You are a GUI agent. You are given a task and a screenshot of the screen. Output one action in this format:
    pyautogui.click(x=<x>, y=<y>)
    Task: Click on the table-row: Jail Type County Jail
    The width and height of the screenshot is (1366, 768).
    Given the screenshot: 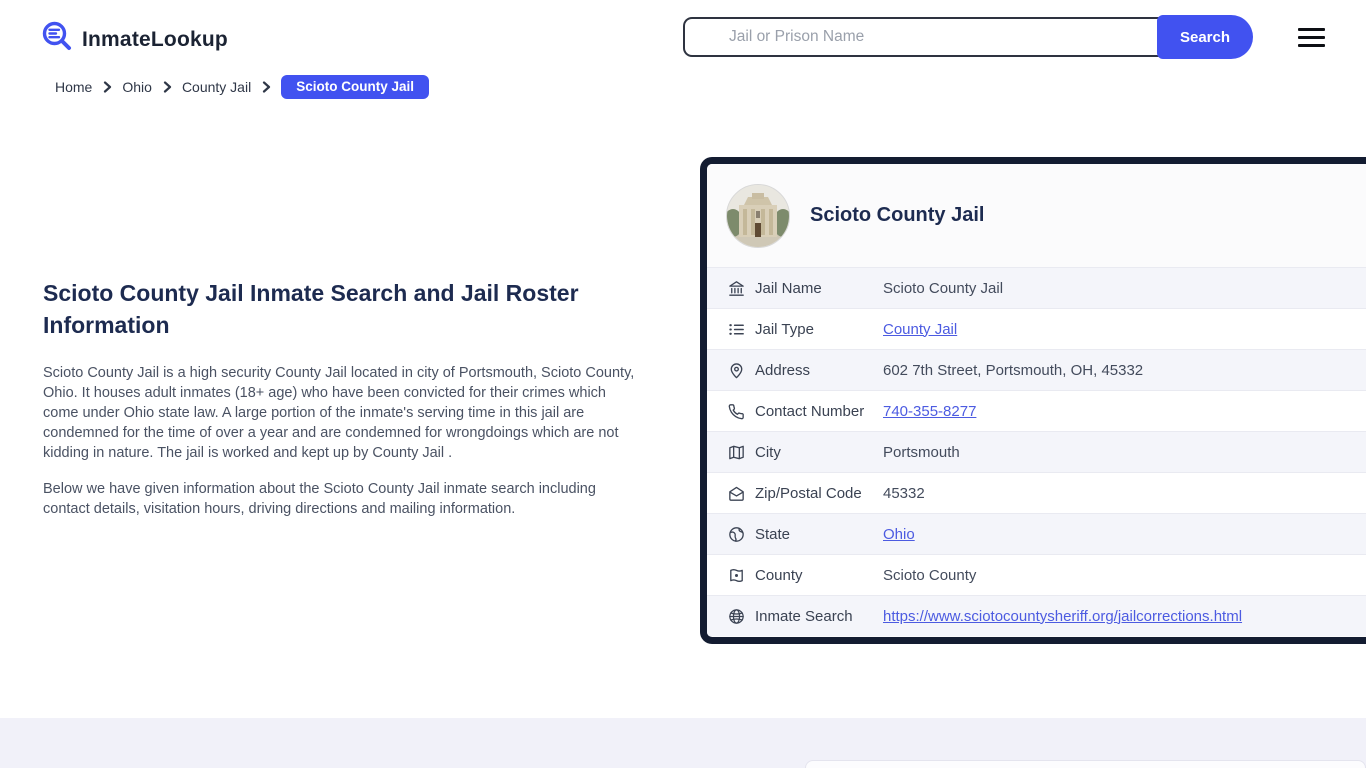 What is the action you would take?
    pyautogui.click(x=1036, y=328)
    